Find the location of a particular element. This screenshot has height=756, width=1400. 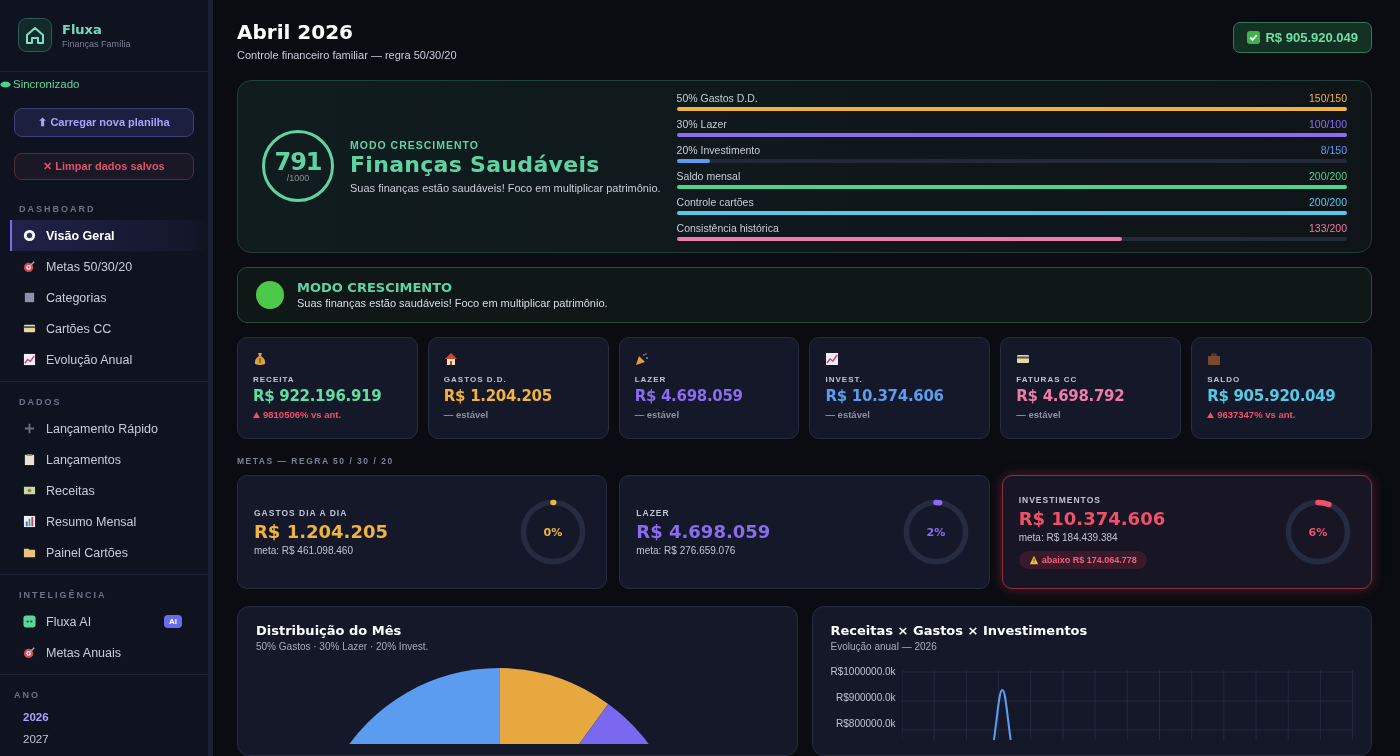

goal-label: LAZER is located at coordinates (653, 513).